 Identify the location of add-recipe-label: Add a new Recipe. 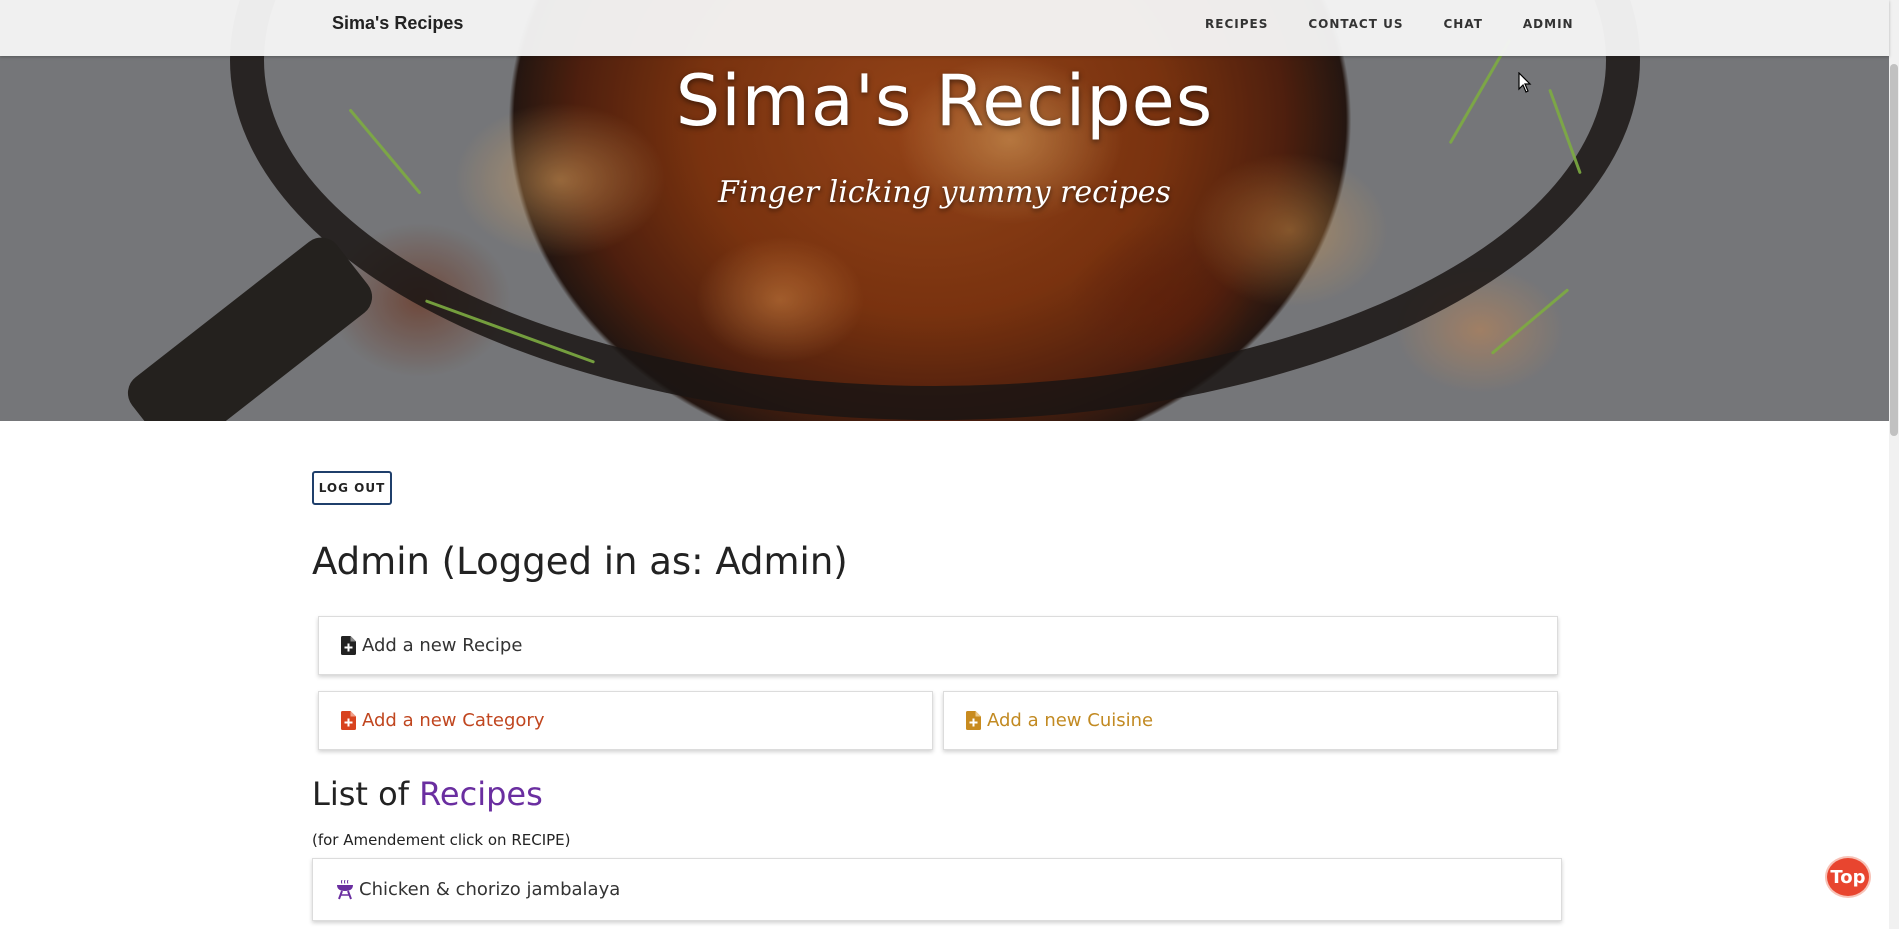
(442, 645).